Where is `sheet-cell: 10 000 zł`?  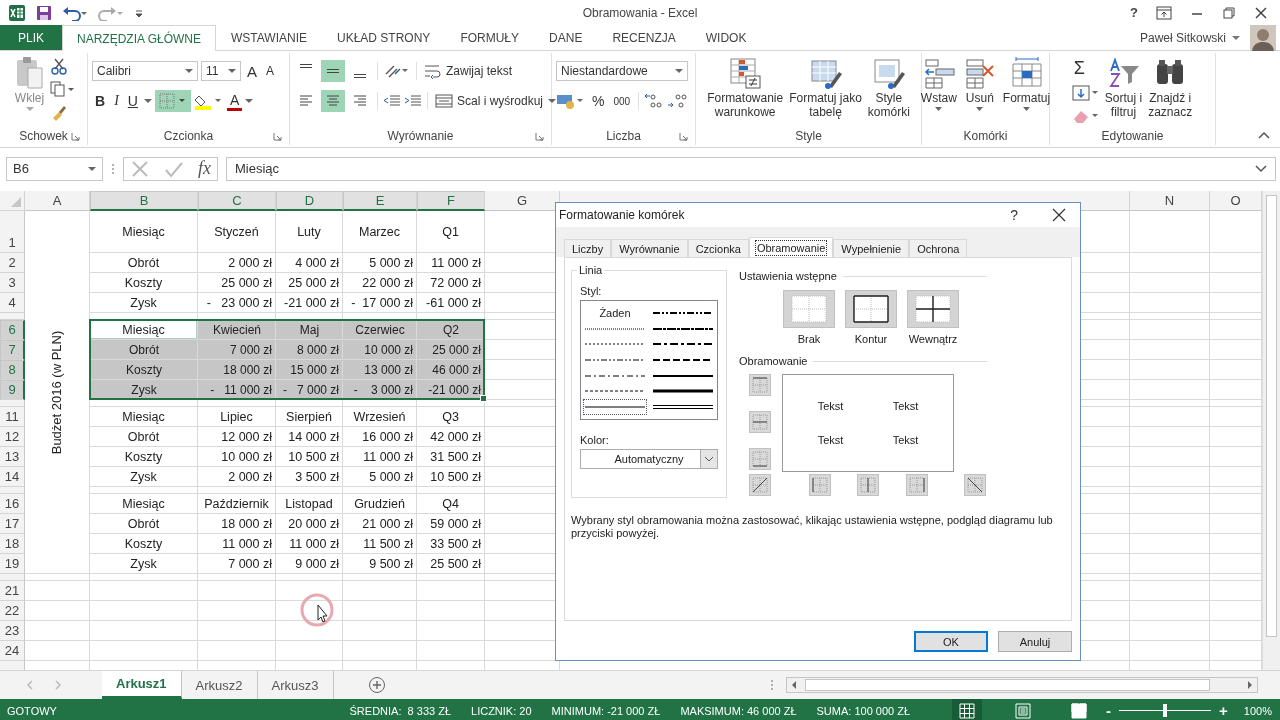 sheet-cell: 10 000 zł is located at coordinates (380, 350).